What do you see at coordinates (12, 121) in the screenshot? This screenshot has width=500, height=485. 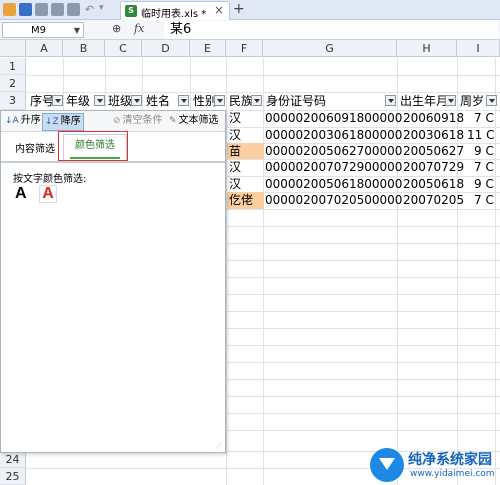 I see `sort-asc-icon: ↓A` at bounding box center [12, 121].